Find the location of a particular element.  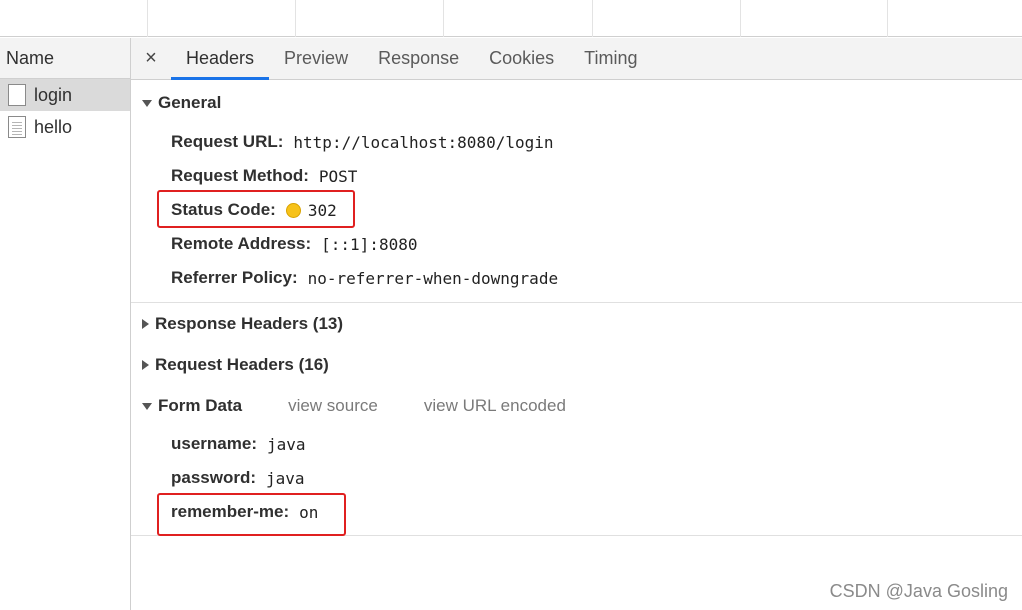

general-row-remote-address: Remote Address: [::1]:8080 is located at coordinates (576, 244).